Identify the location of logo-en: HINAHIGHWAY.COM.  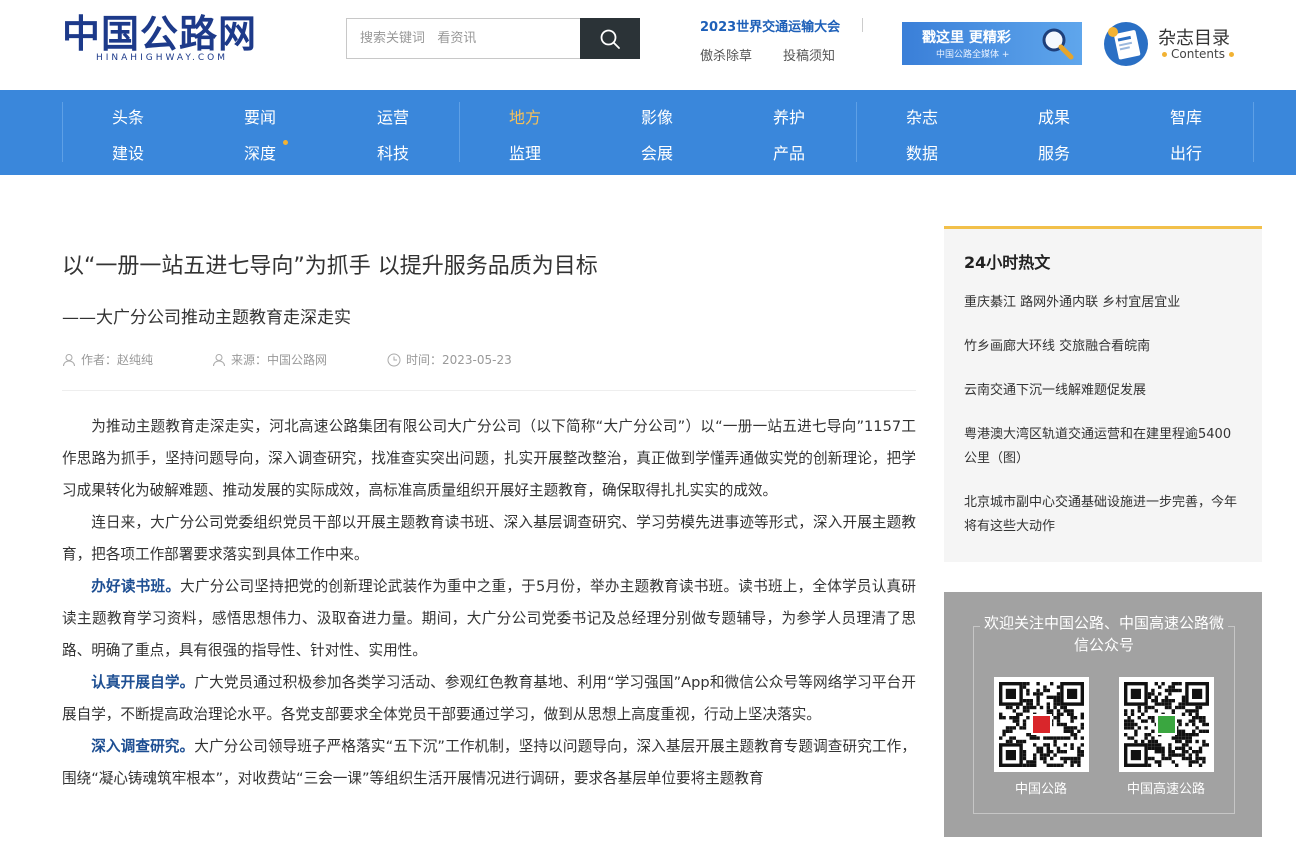
(162, 58).